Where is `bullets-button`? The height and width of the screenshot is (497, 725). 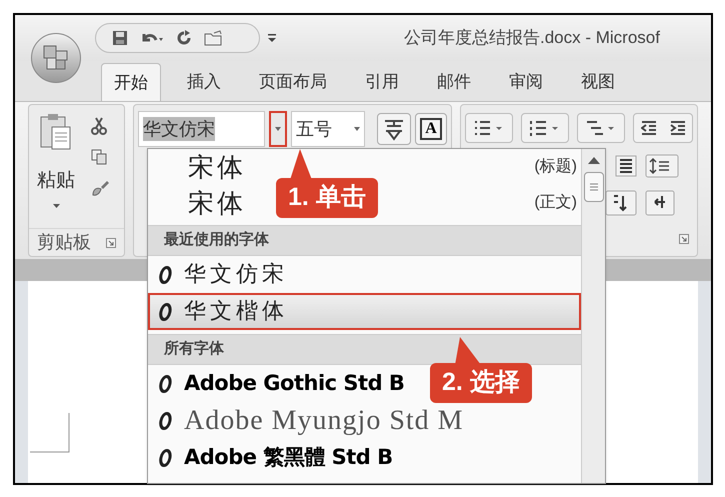
bullets-button is located at coordinates (489, 128).